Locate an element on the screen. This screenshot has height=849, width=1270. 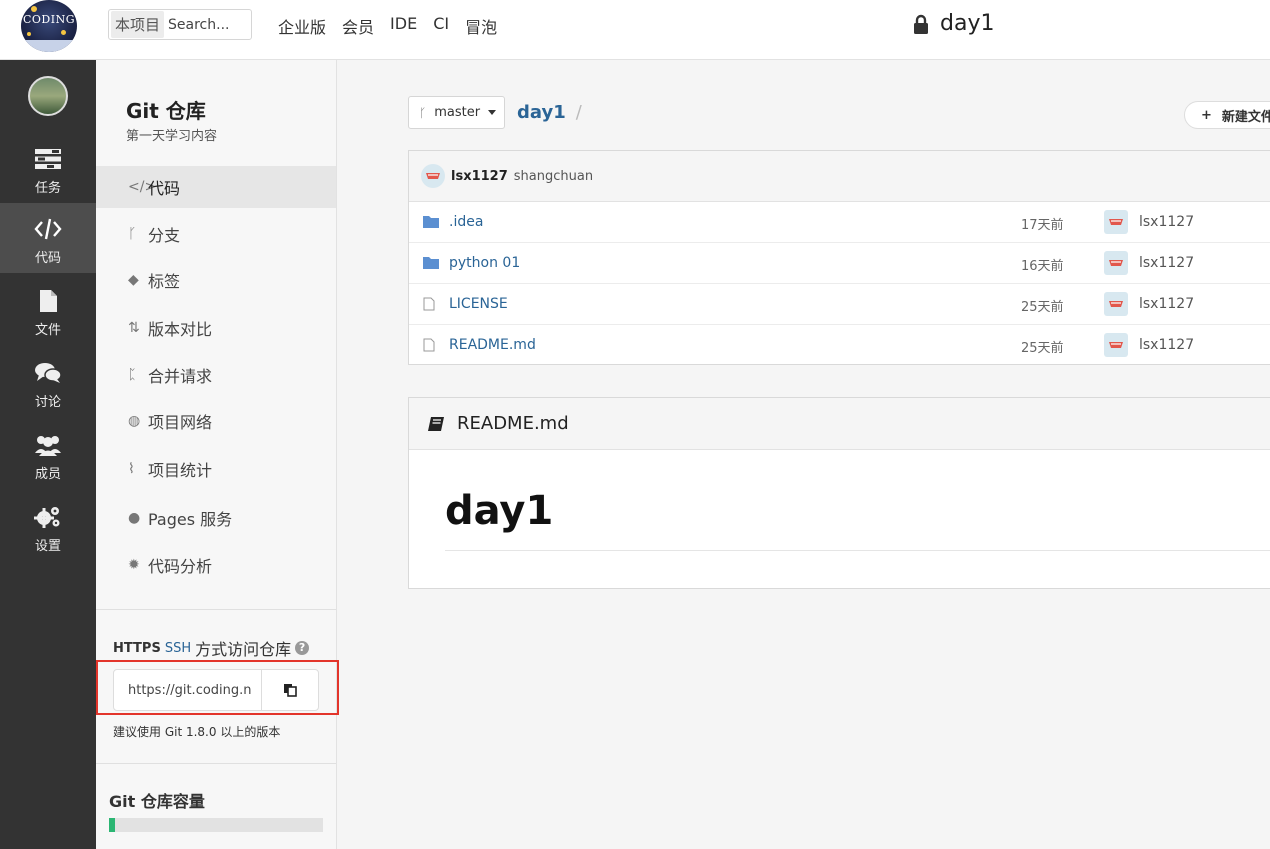
copy-button is located at coordinates (290, 690).